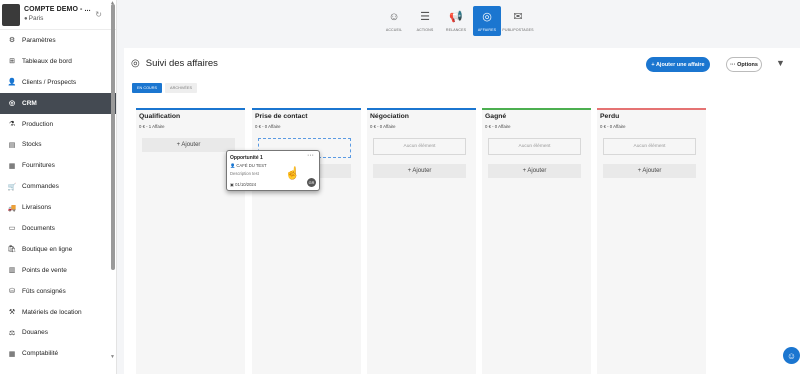 This screenshot has height=374, width=800. I want to click on column-title: Qualification, so click(160, 116).